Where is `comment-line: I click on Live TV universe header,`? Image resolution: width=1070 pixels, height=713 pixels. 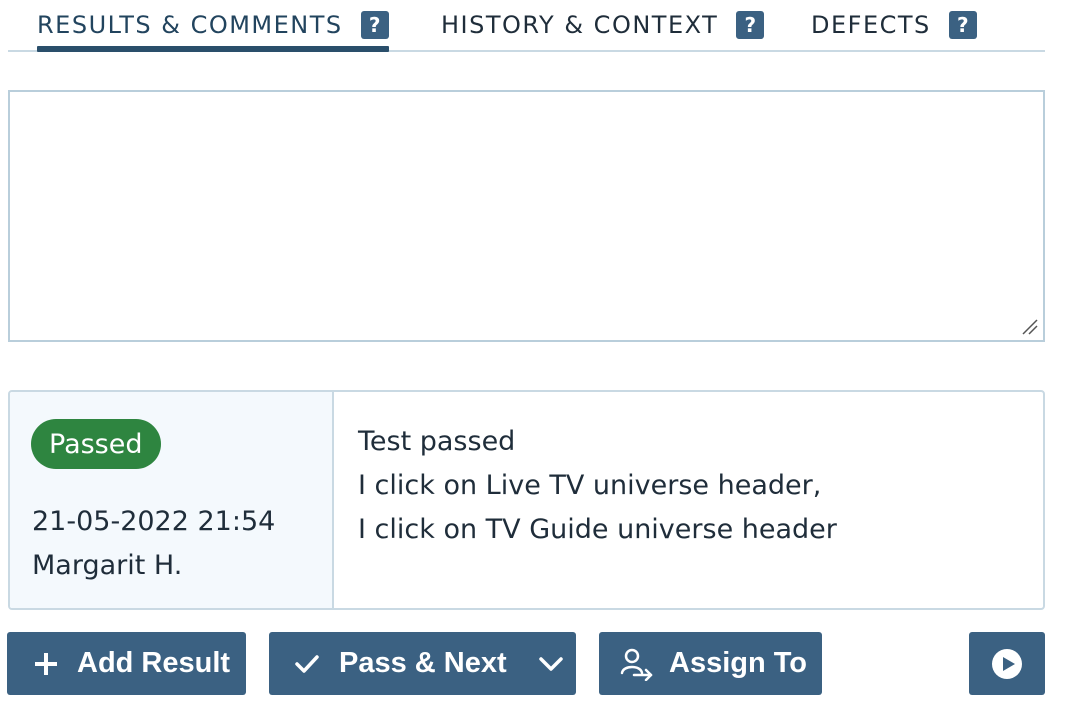 comment-line: I click on Live TV universe header, is located at coordinates (590, 485).